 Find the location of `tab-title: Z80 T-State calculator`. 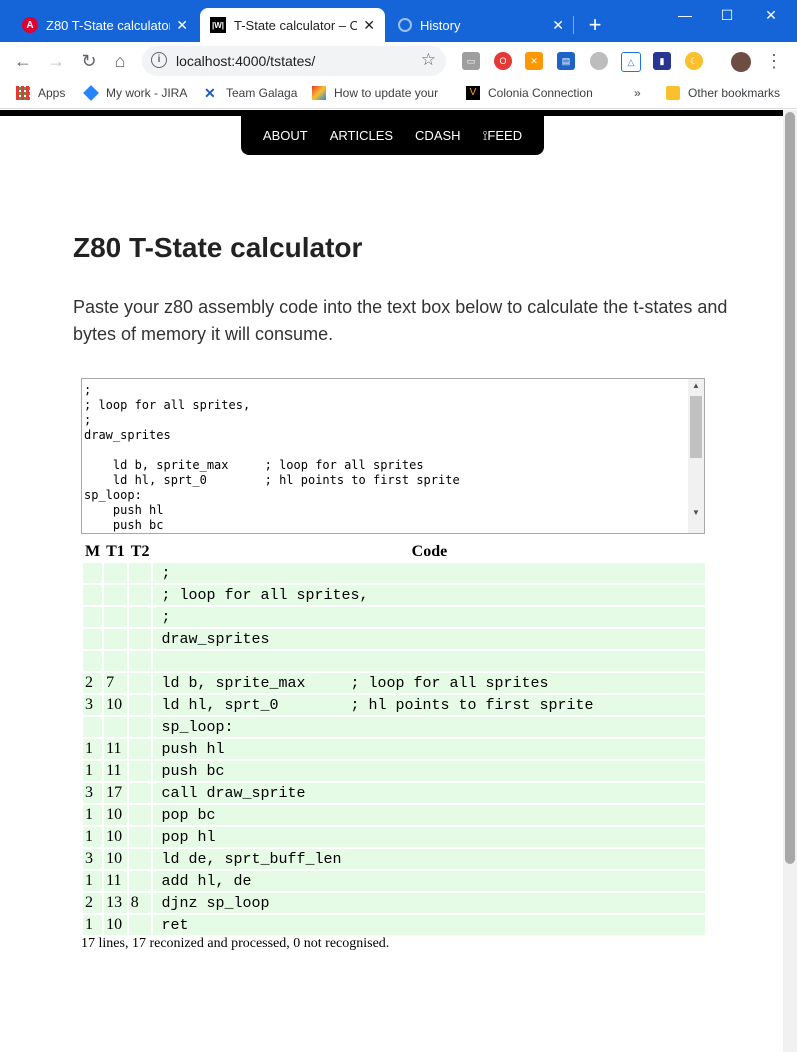

tab-title: Z80 T-State calculator is located at coordinates (108, 25).